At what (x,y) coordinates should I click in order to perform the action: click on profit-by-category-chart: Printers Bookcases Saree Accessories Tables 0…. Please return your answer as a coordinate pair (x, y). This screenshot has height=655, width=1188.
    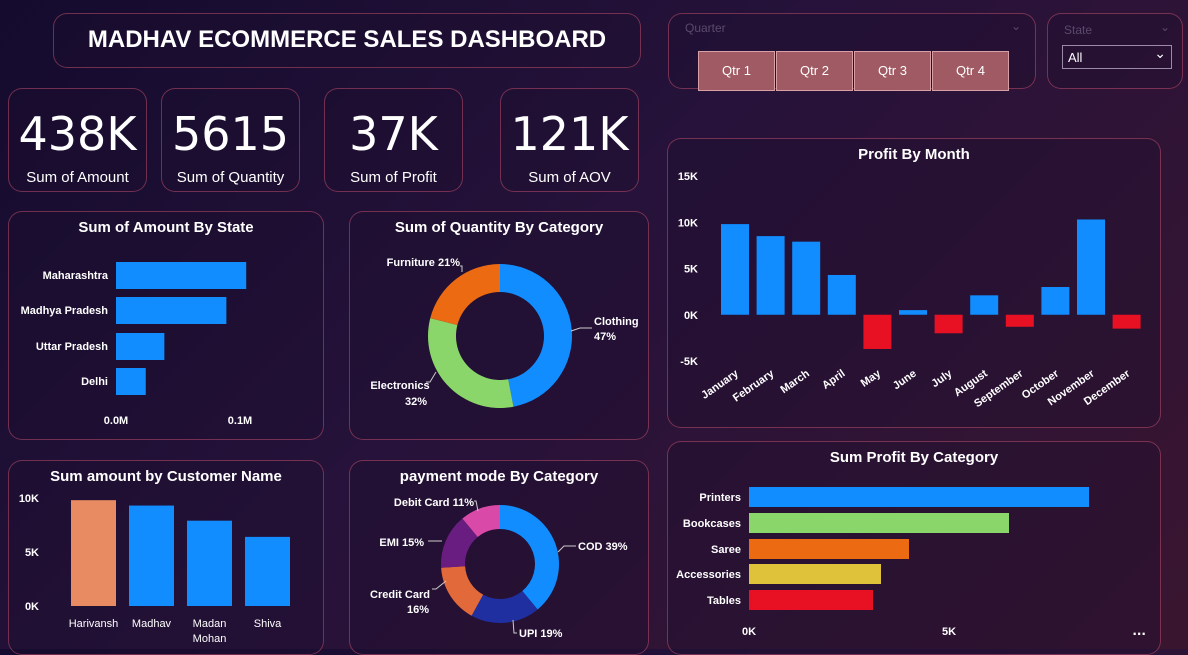
    Looking at the image, I should click on (882, 562).